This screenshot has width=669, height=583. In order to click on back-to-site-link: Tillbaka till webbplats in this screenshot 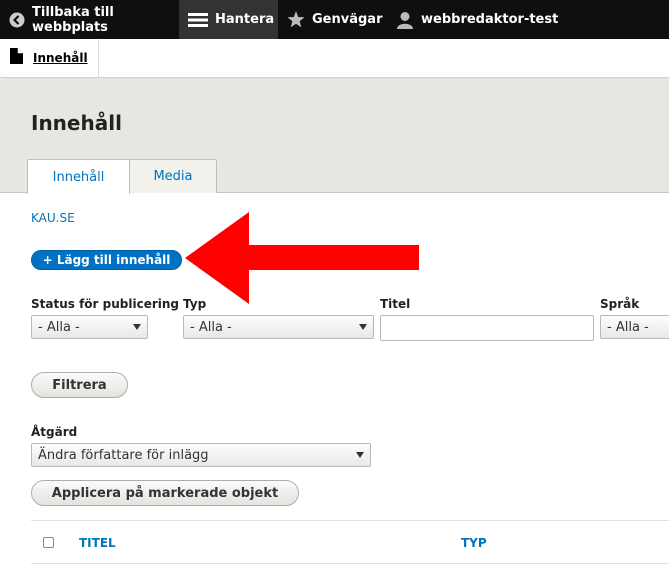, I will do `click(89, 19)`.